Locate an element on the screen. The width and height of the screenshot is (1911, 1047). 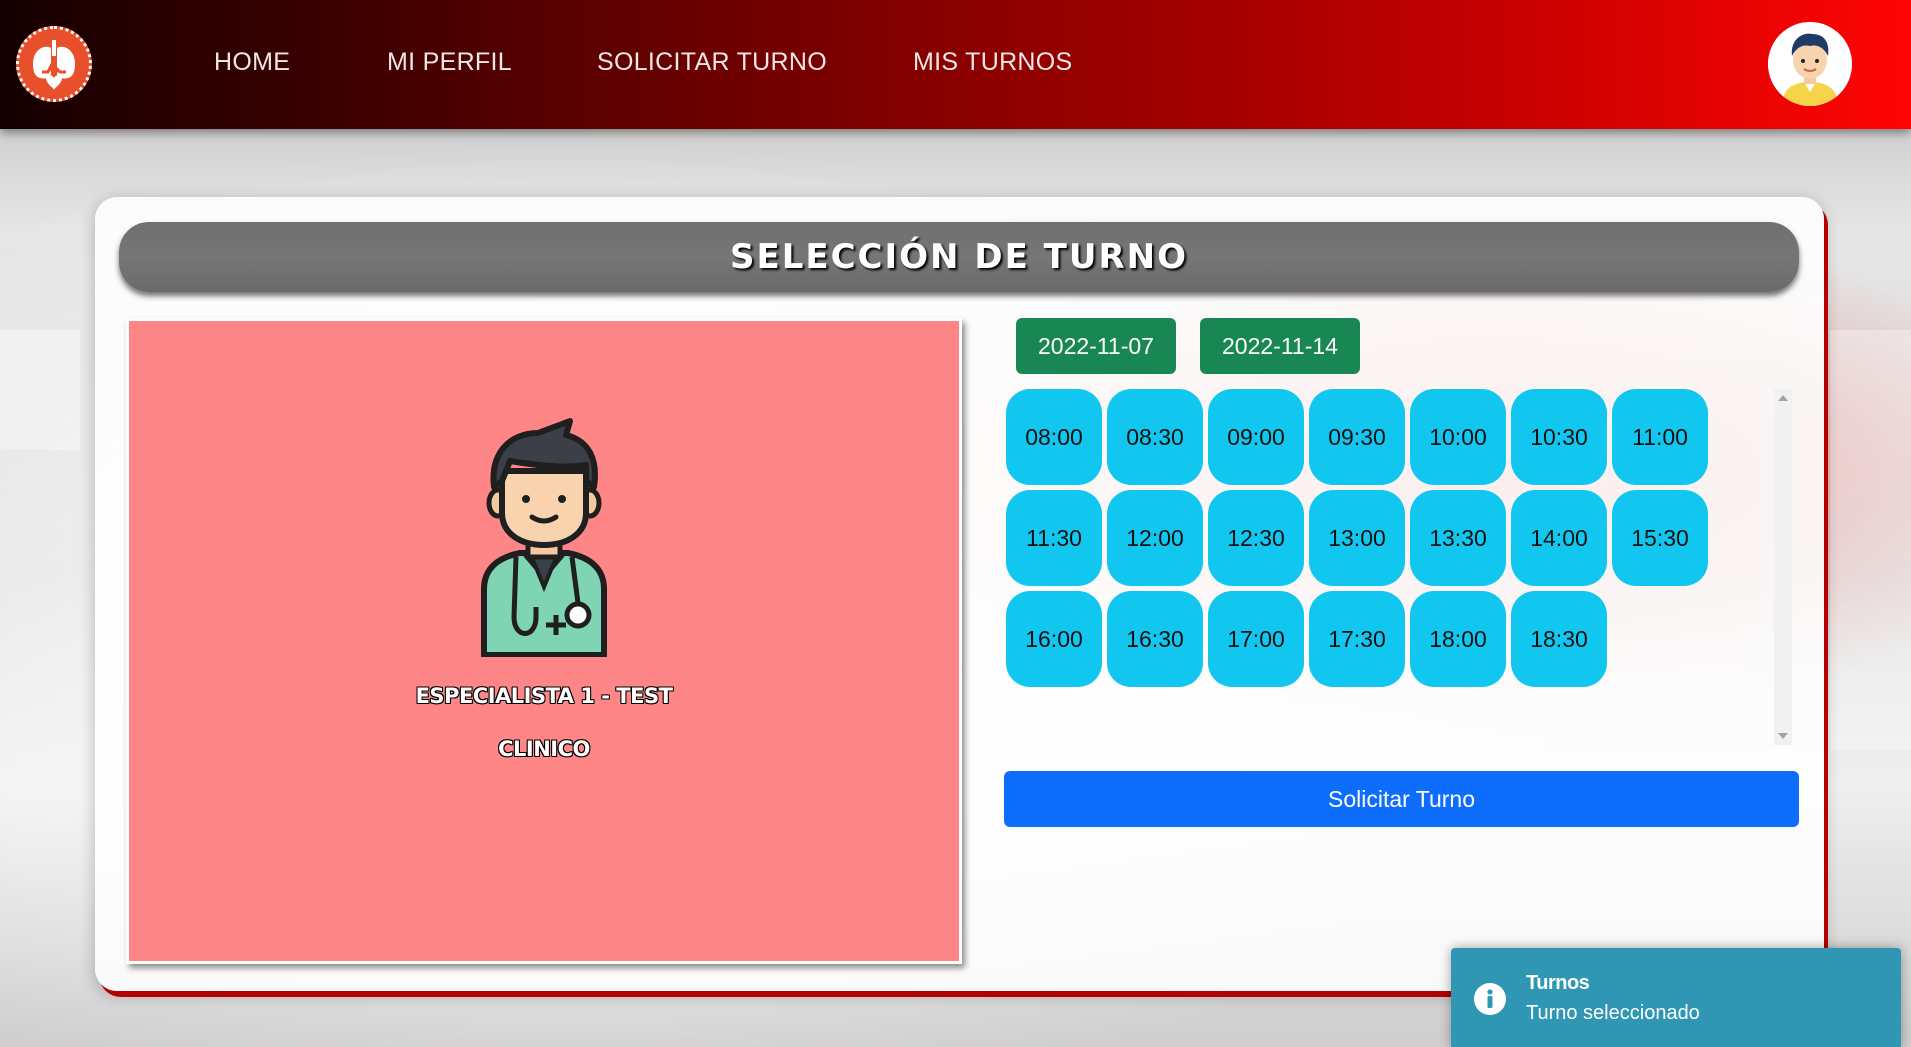
time-slot-button: 16:30 is located at coordinates (1155, 639).